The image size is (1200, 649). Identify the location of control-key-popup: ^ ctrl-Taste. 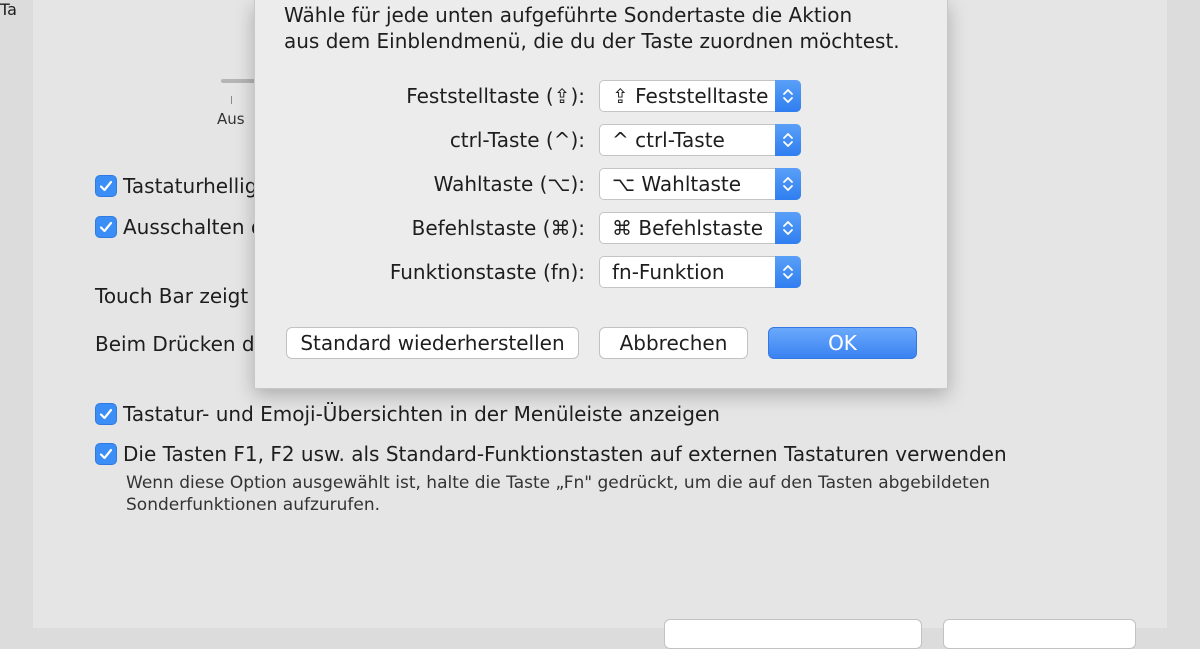
(700, 140).